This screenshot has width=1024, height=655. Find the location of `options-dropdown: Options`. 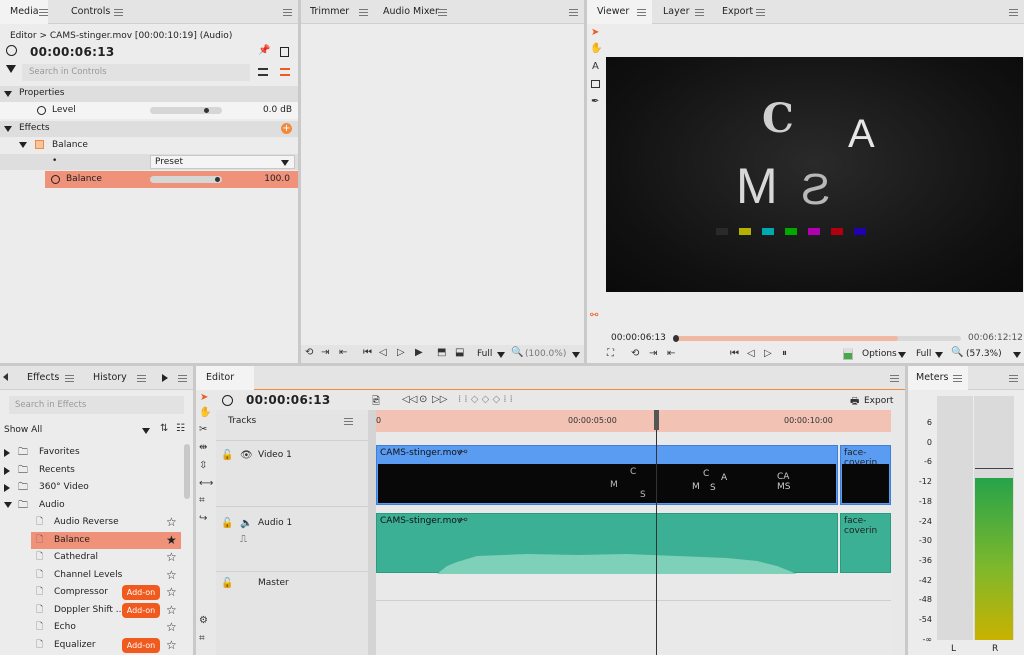

options-dropdown: Options is located at coordinates (879, 354).